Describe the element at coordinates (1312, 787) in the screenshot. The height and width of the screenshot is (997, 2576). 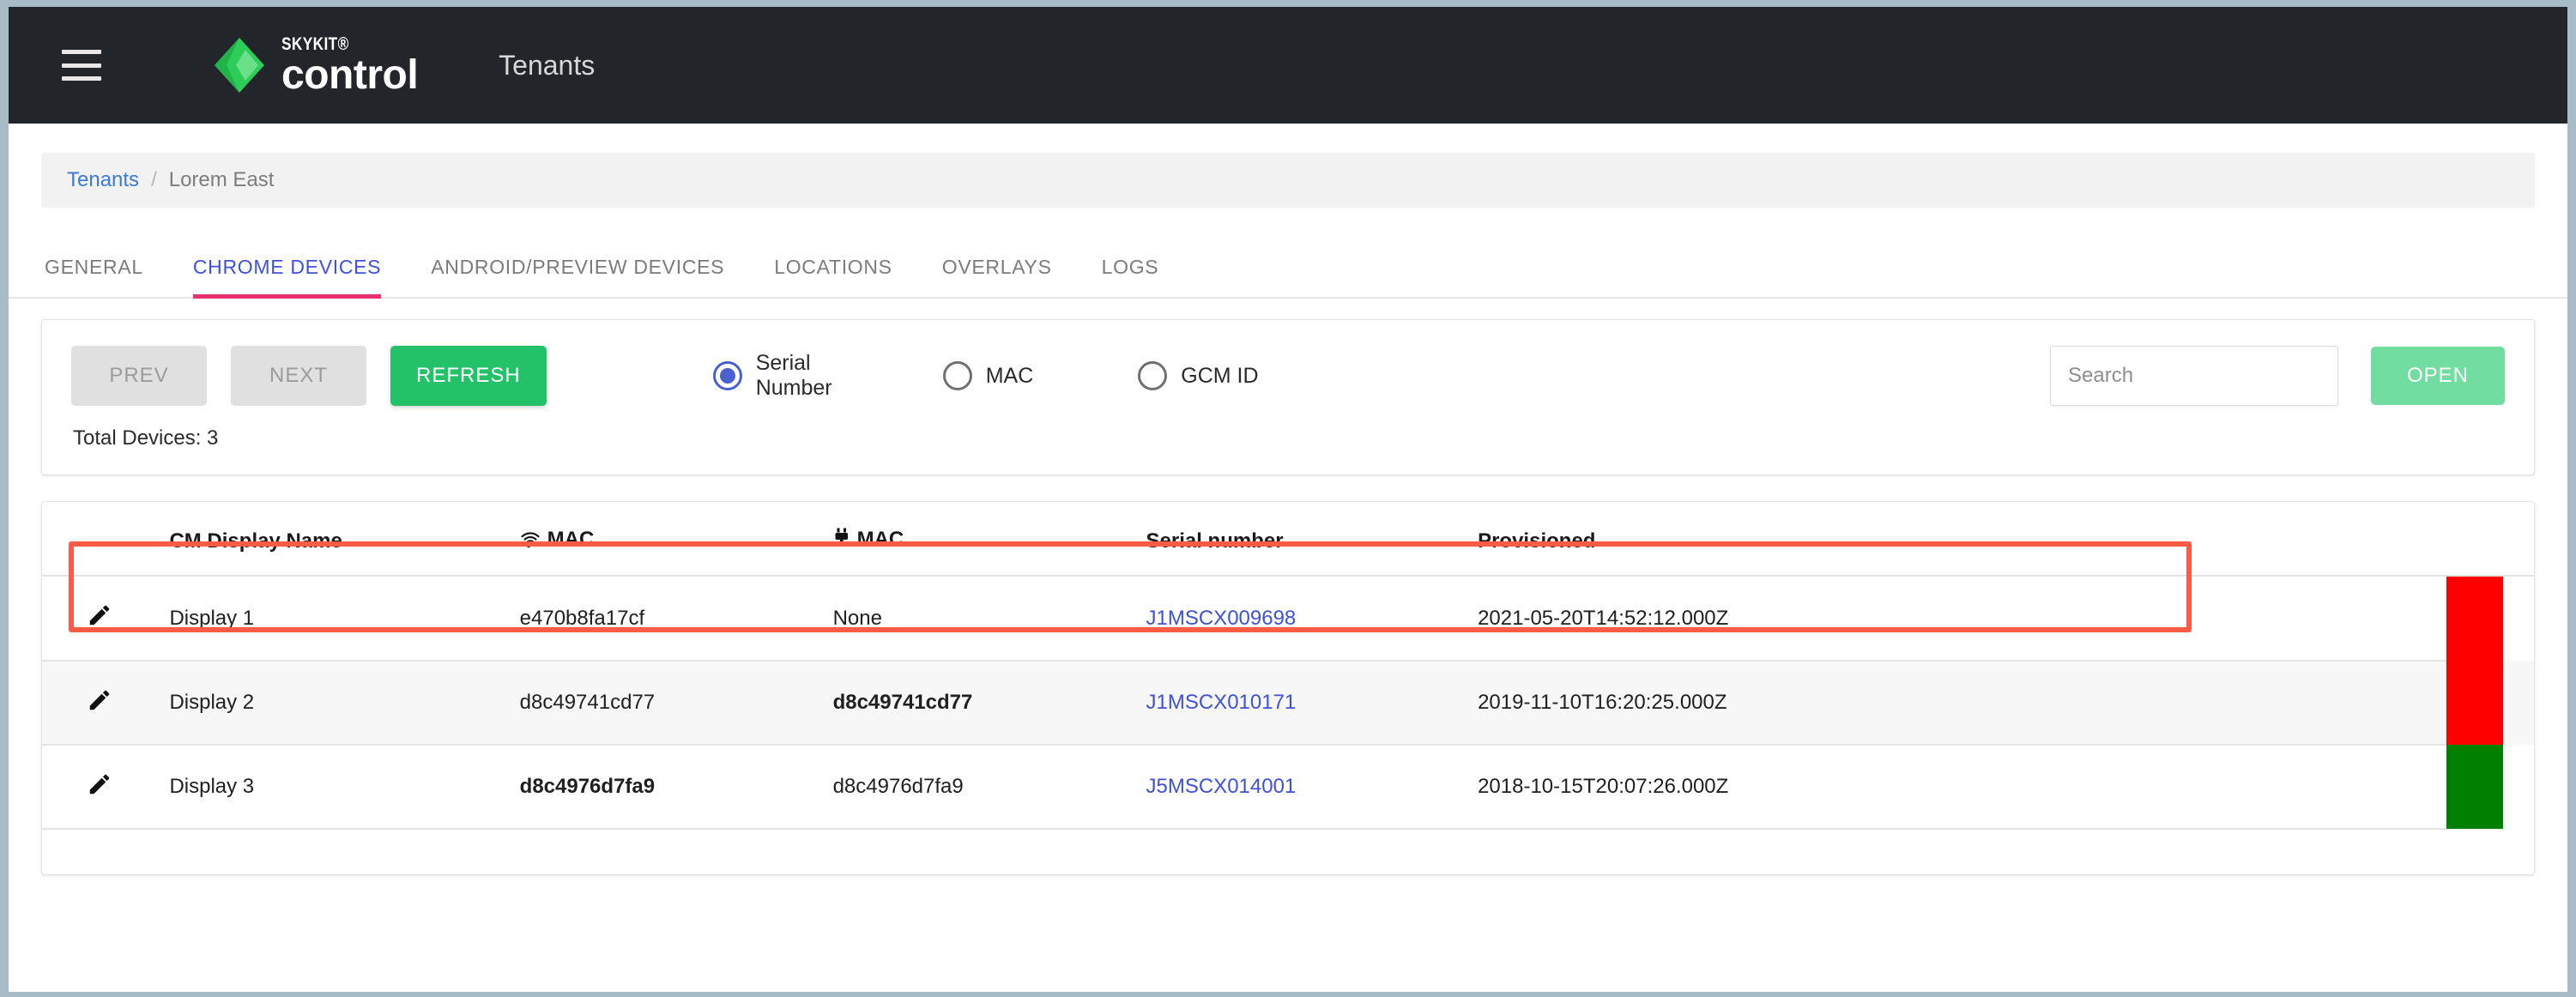
I see `cell-serial-number: J5MSCX014001` at that location.